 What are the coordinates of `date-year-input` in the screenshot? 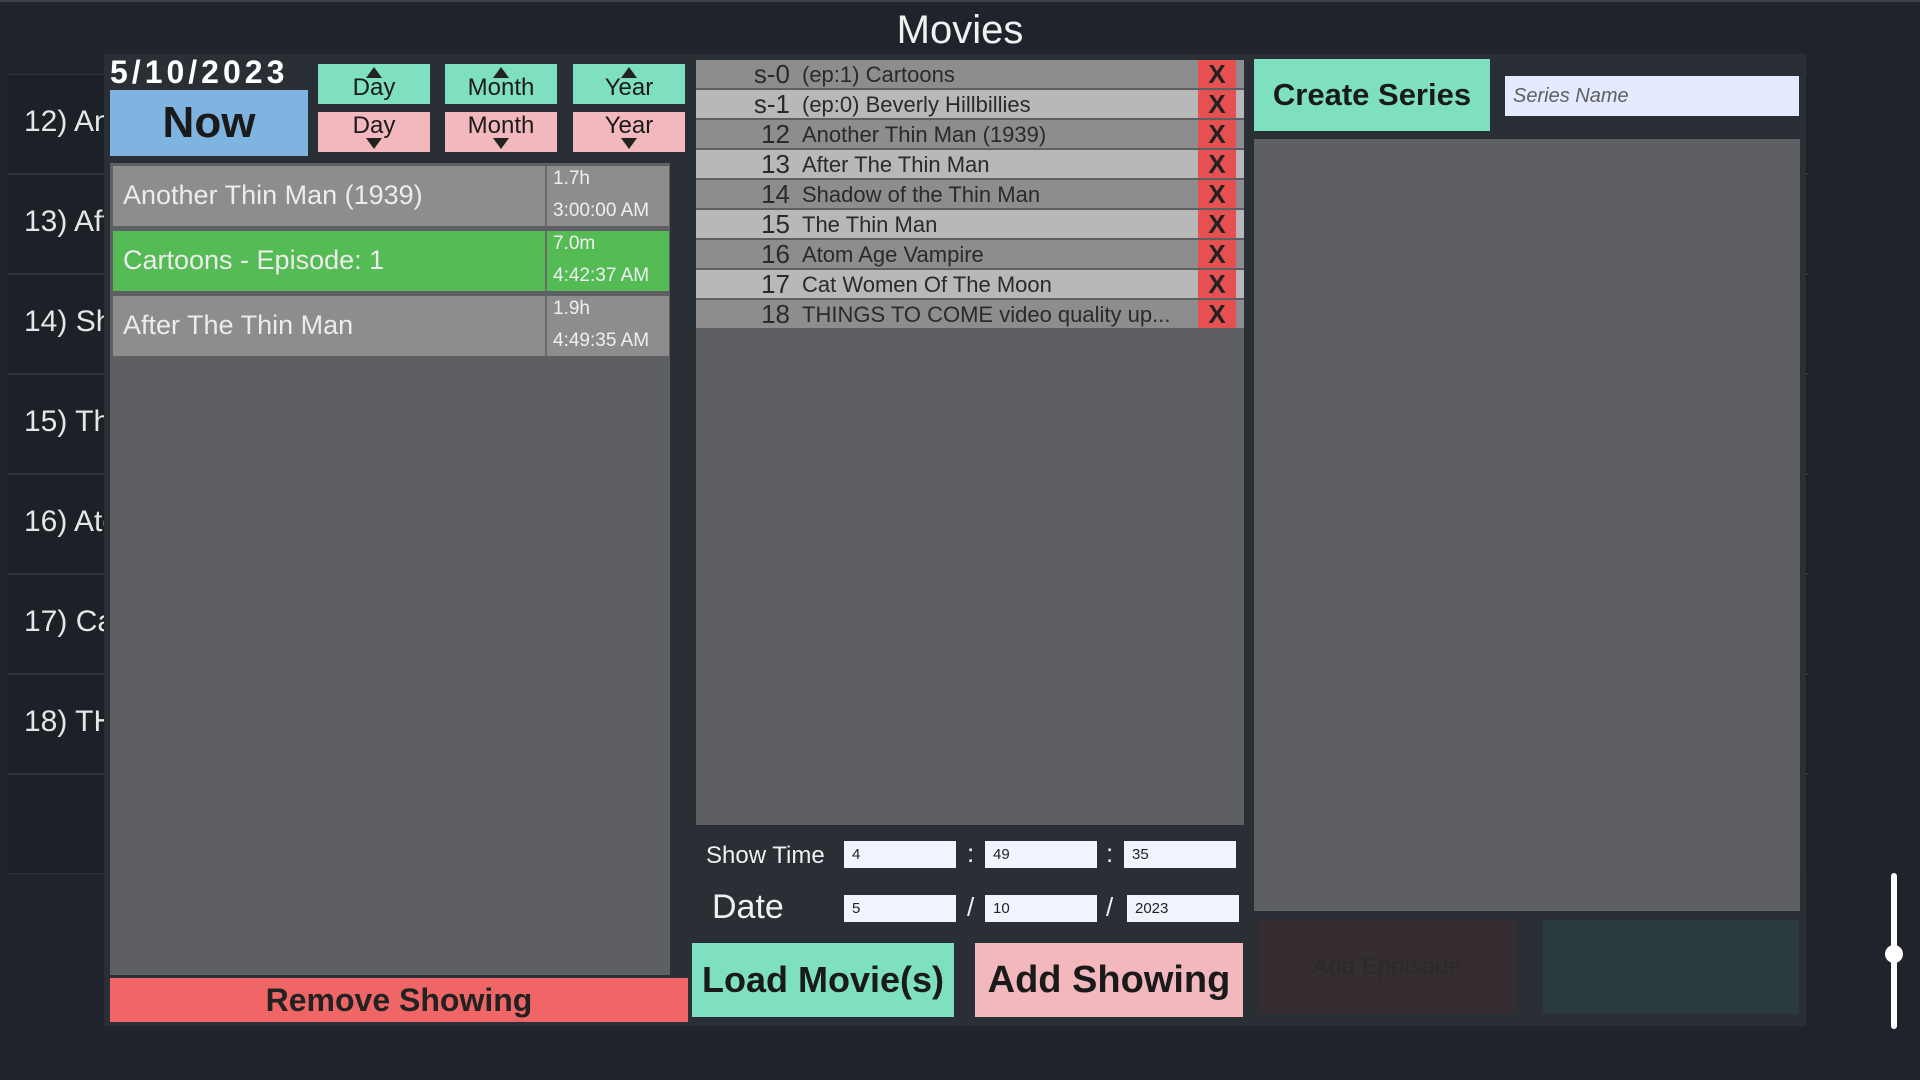 It's located at (1183, 908).